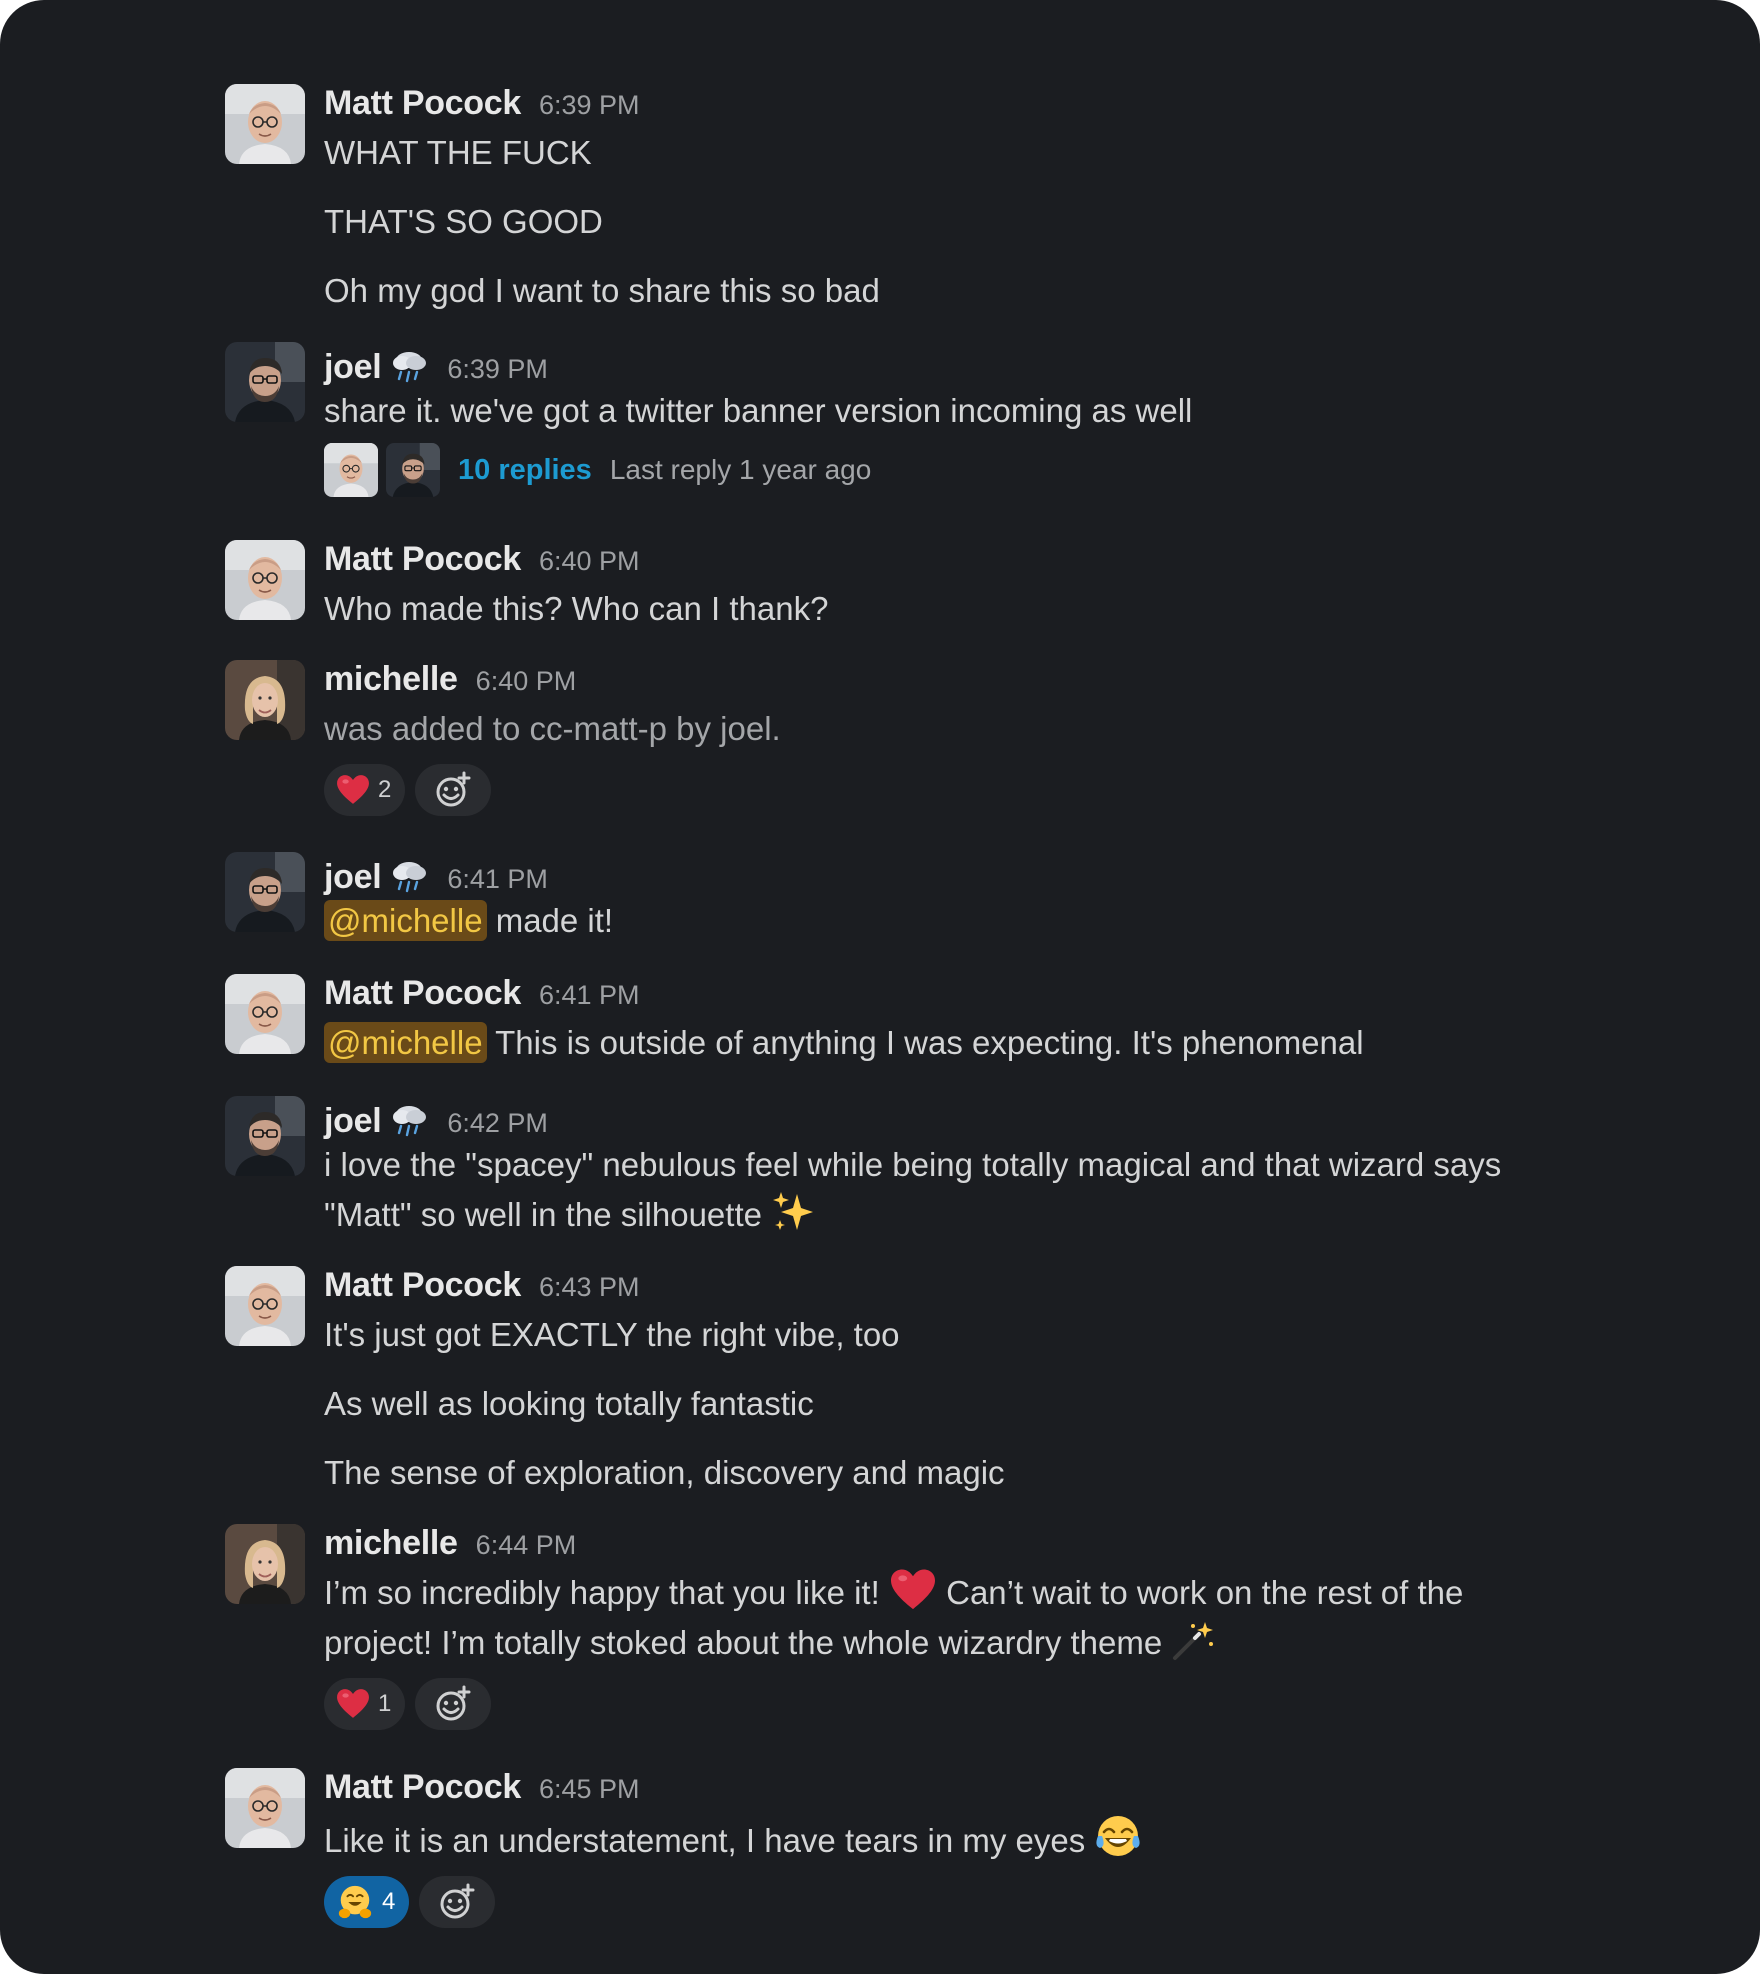 Image resolution: width=1760 pixels, height=1974 pixels. Describe the element at coordinates (526, 1545) in the screenshot. I see `timestamp: 6:44 PM` at that location.